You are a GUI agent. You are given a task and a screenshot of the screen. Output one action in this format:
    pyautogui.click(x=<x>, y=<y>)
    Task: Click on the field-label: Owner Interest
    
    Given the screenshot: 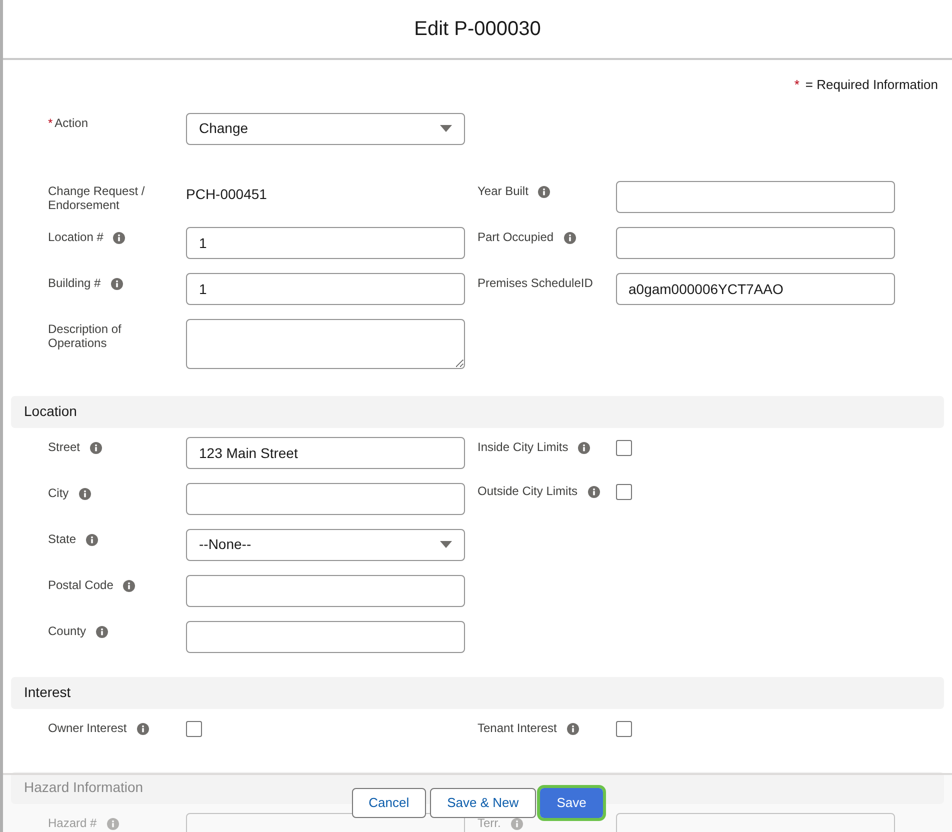 What is the action you would take?
    pyautogui.click(x=87, y=727)
    